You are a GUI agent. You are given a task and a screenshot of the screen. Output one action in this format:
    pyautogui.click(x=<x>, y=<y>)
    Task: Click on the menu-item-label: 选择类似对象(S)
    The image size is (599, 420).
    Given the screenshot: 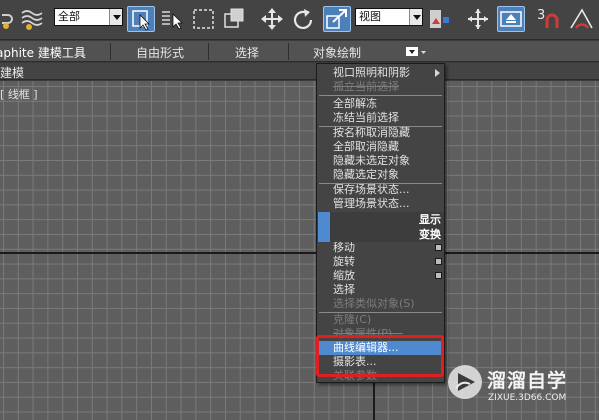 What is the action you would take?
    pyautogui.click(x=374, y=303)
    